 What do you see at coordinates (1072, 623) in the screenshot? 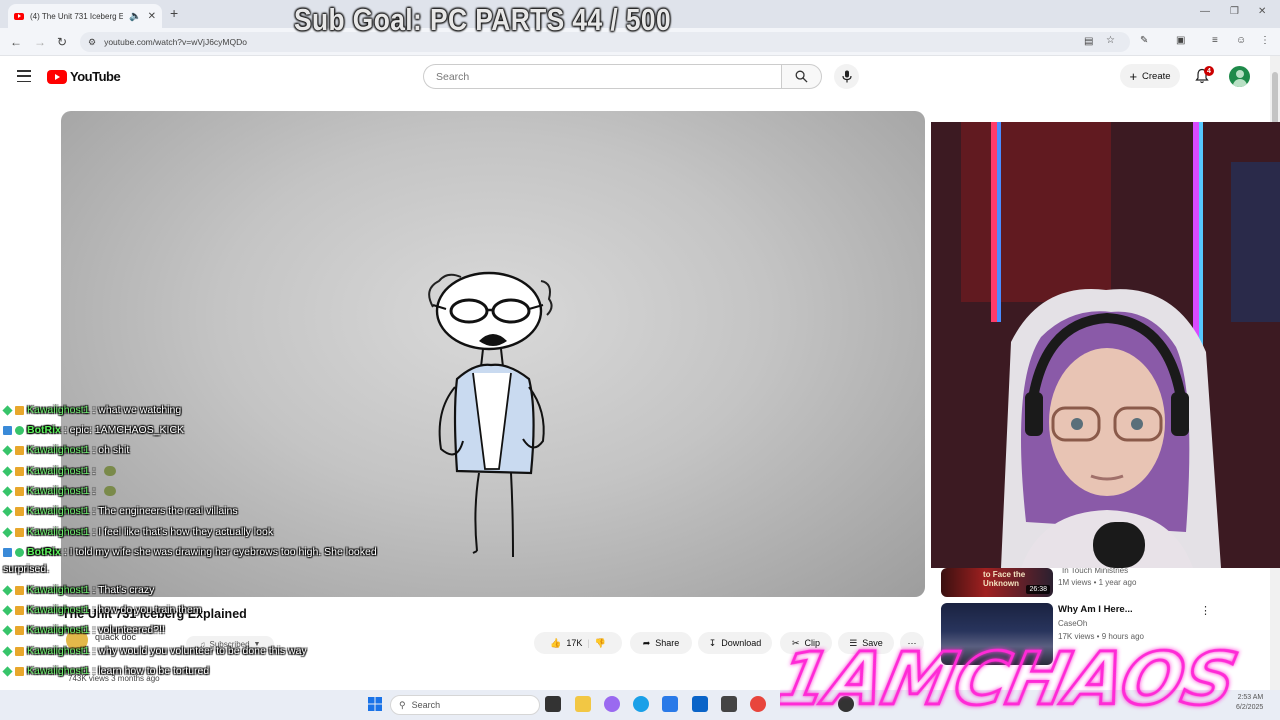
I see `related-channel: CaseOh` at bounding box center [1072, 623].